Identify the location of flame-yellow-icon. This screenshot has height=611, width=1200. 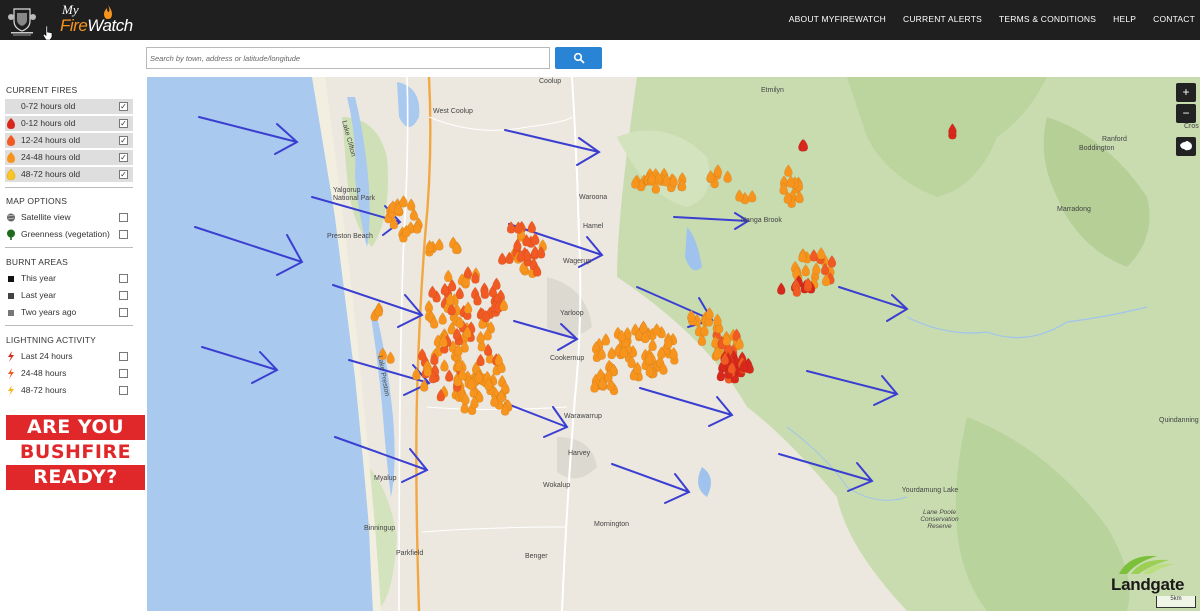
(11, 174).